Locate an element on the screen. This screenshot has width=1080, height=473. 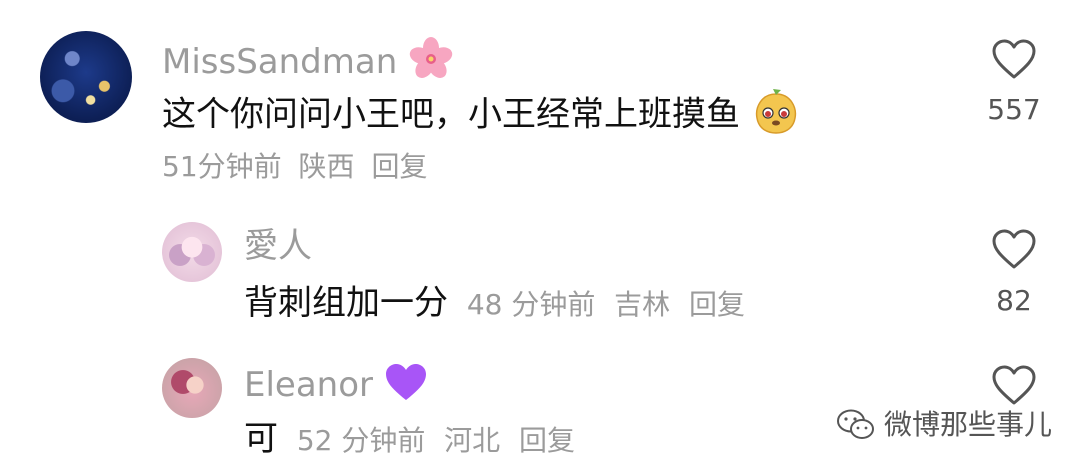
comment-location: 吉林 is located at coordinates (642, 304).